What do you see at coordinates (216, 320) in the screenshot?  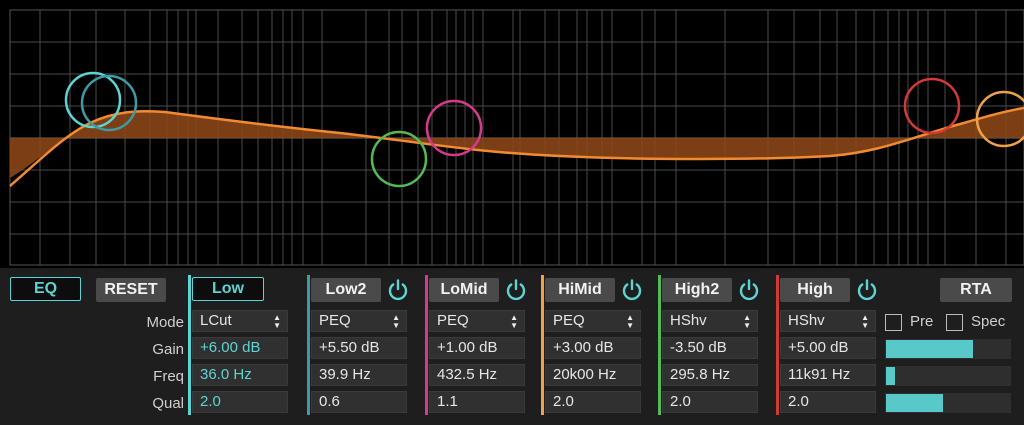 I see `mode-value: LCut` at bounding box center [216, 320].